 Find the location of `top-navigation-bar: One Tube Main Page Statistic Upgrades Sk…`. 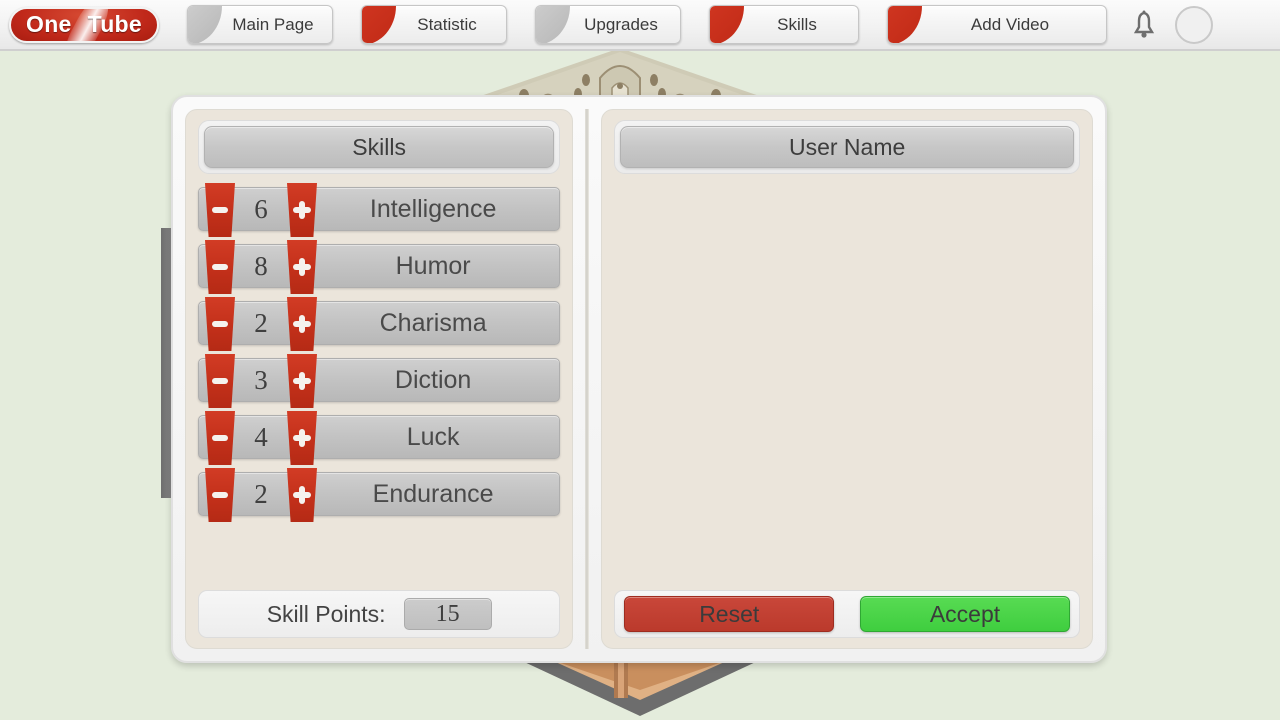

top-navigation-bar: One Tube Main Page Statistic Upgrades Sk… is located at coordinates (640, 25).